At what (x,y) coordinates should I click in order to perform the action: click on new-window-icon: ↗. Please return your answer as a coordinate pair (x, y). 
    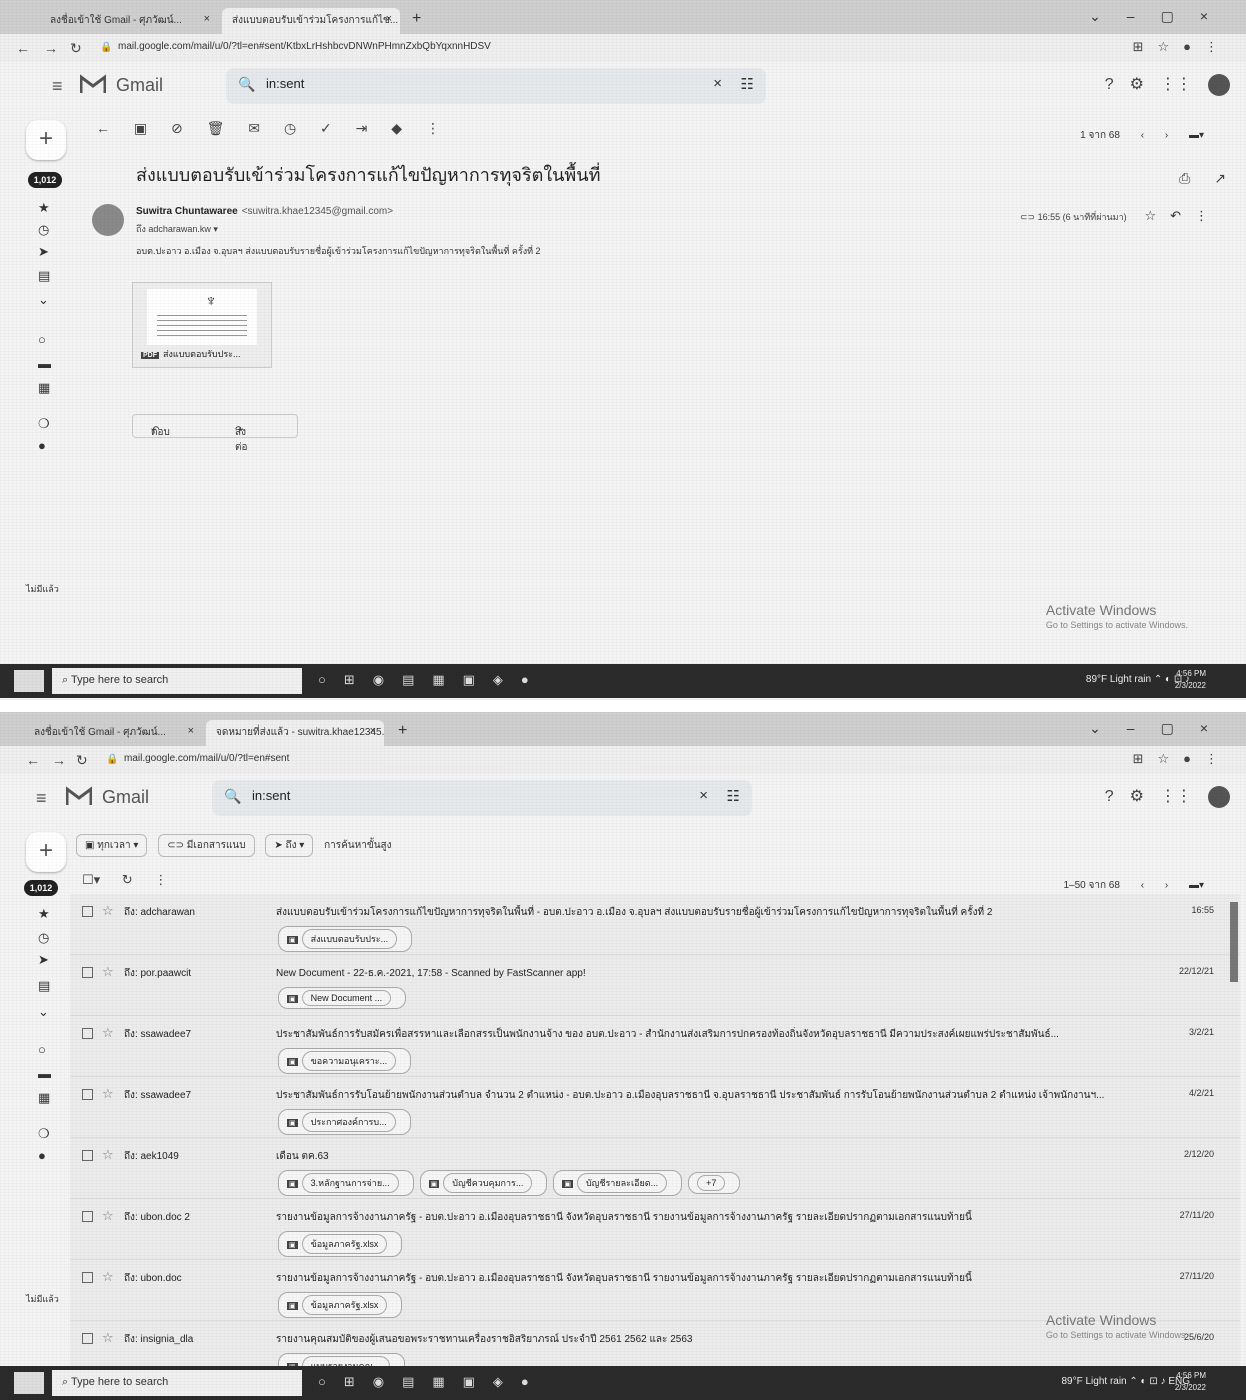
    Looking at the image, I should click on (1220, 178).